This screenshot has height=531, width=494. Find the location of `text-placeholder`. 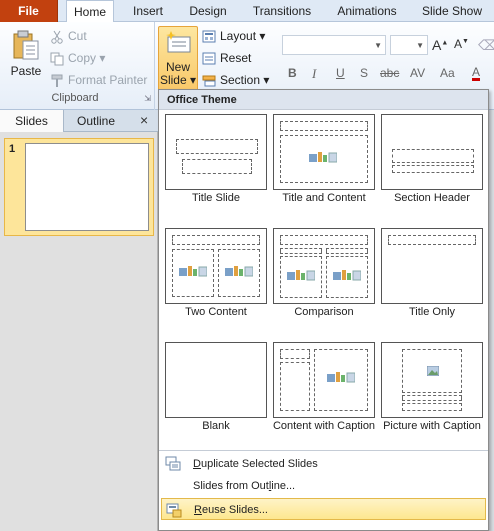

text-placeholder is located at coordinates (433, 169).